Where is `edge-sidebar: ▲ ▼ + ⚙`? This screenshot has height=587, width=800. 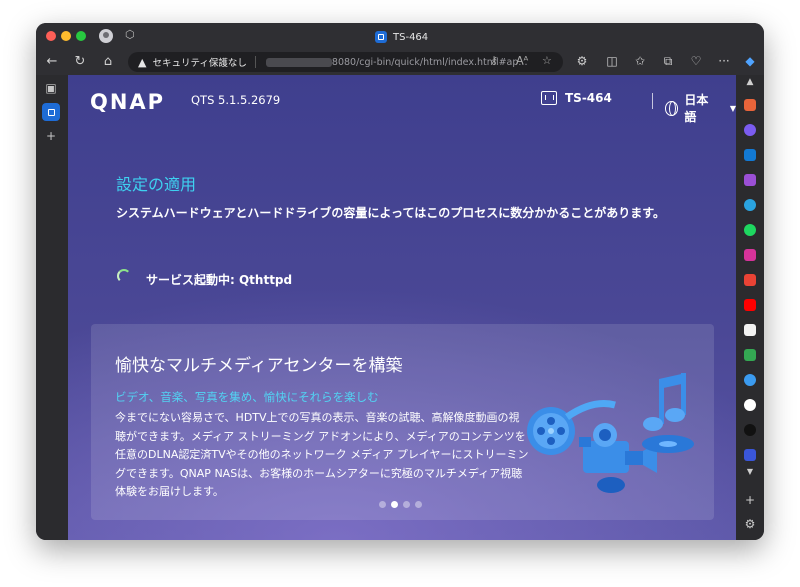 edge-sidebar: ▲ ▼ + ⚙ is located at coordinates (750, 307).